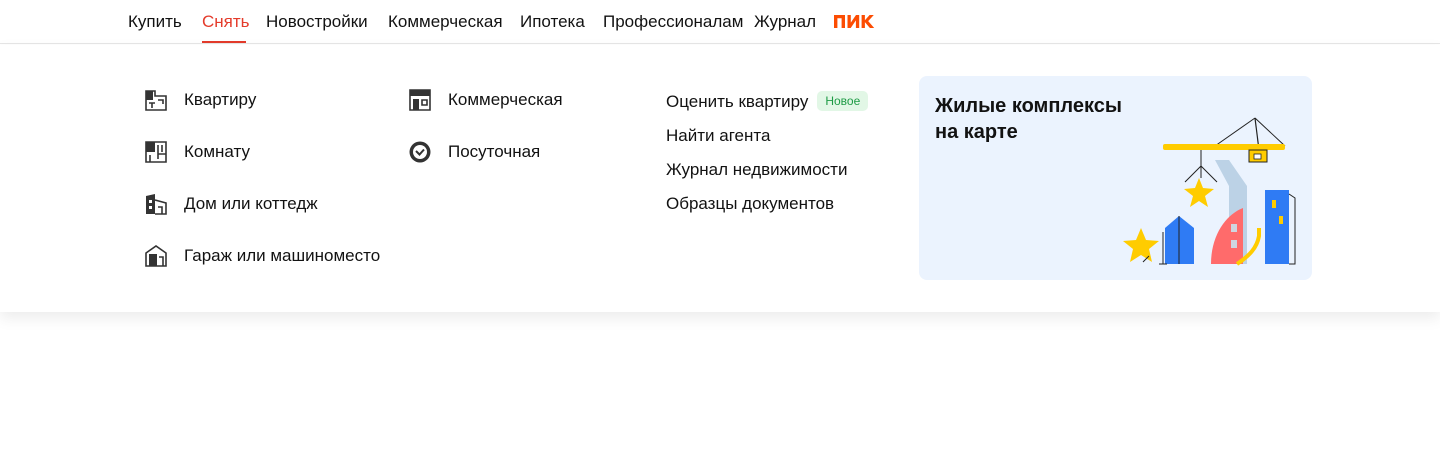 The height and width of the screenshot is (450, 1440). What do you see at coordinates (843, 101) in the screenshot?
I see `new-badge: Новое` at bounding box center [843, 101].